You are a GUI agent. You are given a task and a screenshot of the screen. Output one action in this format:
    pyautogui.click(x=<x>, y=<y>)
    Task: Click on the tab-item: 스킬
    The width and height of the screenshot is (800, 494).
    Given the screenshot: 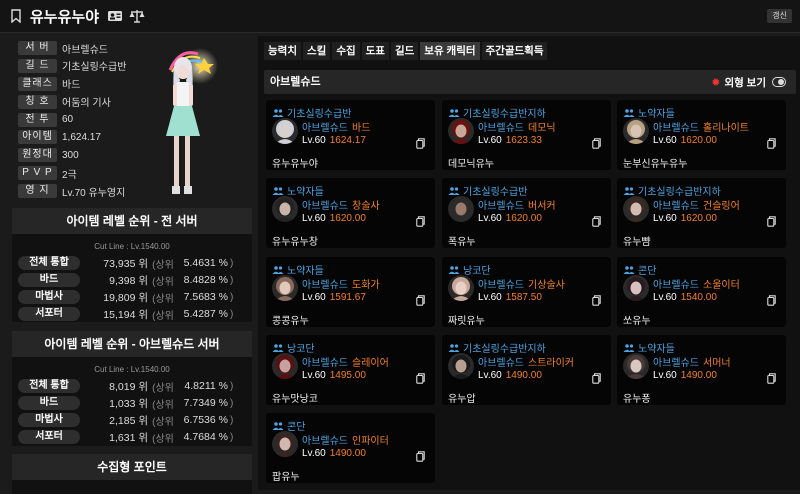 What is the action you would take?
    pyautogui.click(x=316, y=51)
    